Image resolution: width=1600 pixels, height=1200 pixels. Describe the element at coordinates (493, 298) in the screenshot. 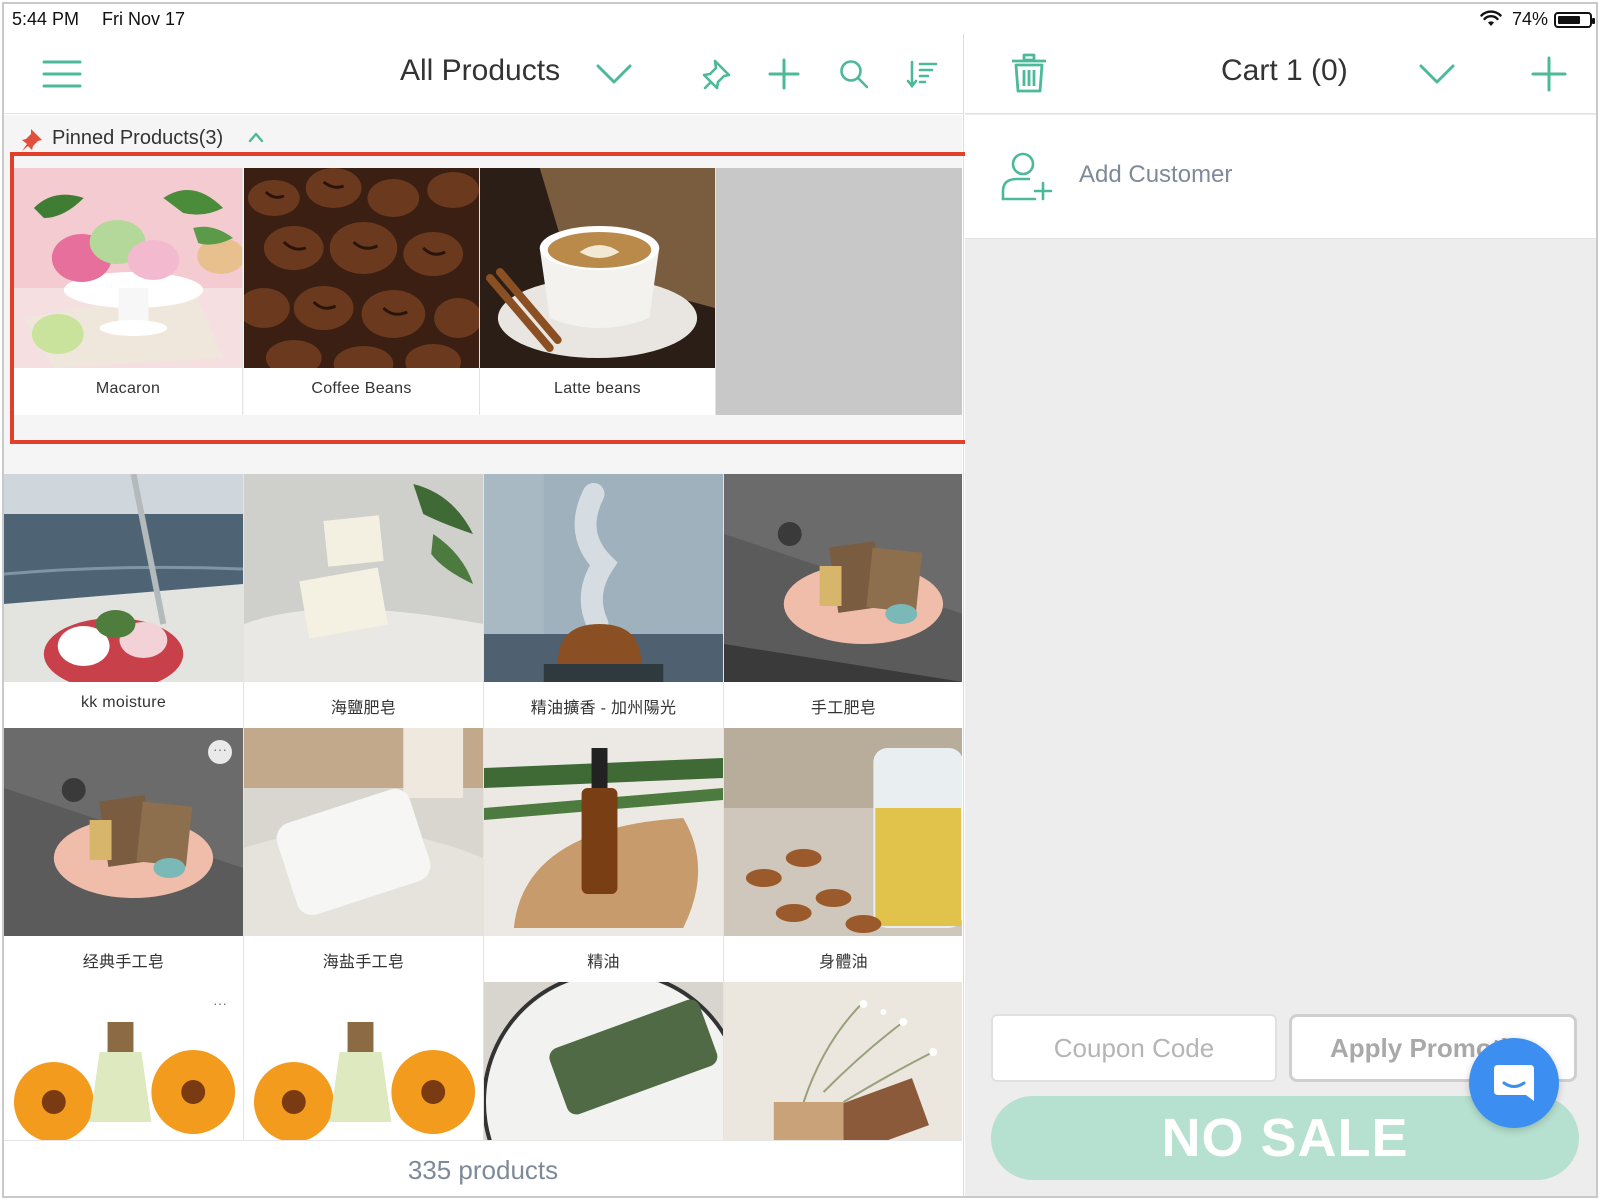

I see `highlight-box` at that location.